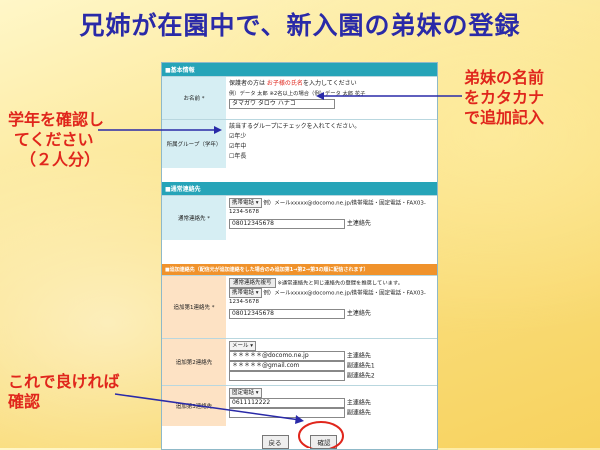 This screenshot has width=600, height=450. I want to click on add1-input: 08012345678, so click(287, 313).